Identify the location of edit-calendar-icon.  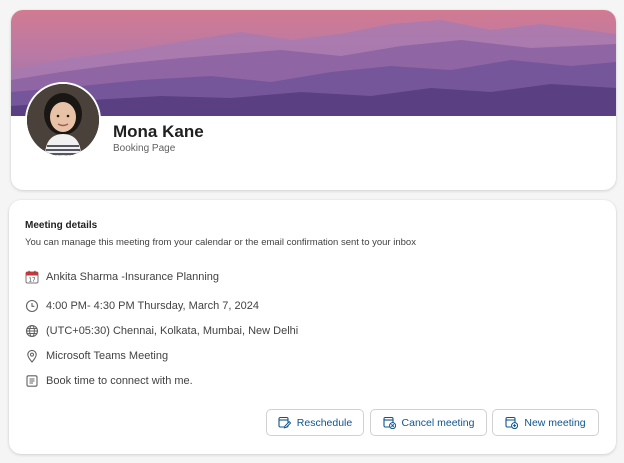
(284, 422).